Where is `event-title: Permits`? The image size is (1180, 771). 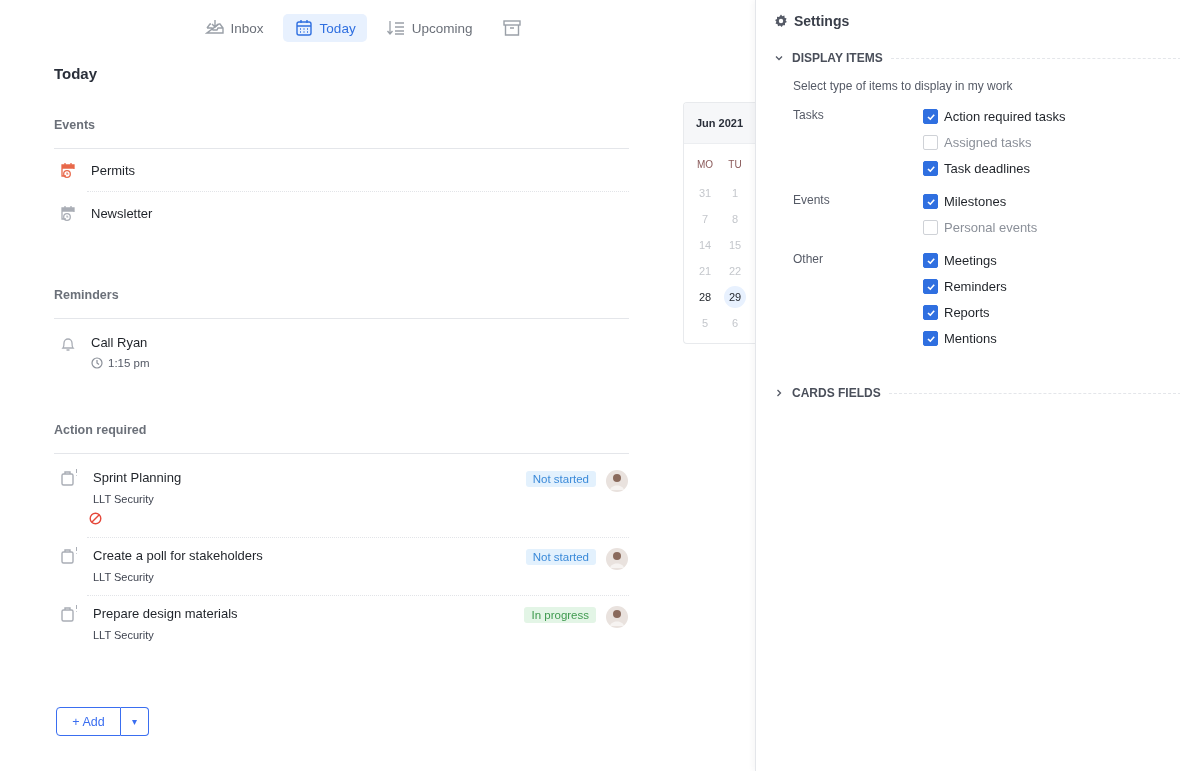
event-title: Permits is located at coordinates (113, 170).